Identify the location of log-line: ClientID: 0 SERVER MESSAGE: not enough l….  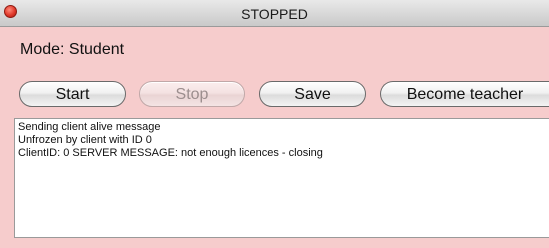
(170, 153).